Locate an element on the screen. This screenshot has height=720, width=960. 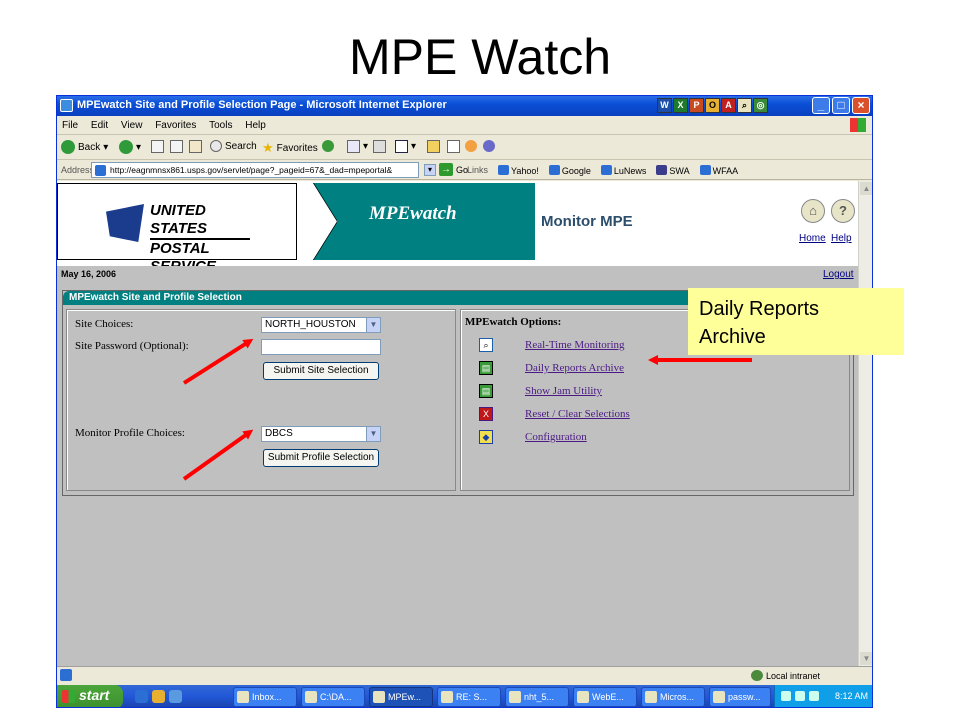
address-dropdown-icon: ▾ is located at coordinates (430, 169).